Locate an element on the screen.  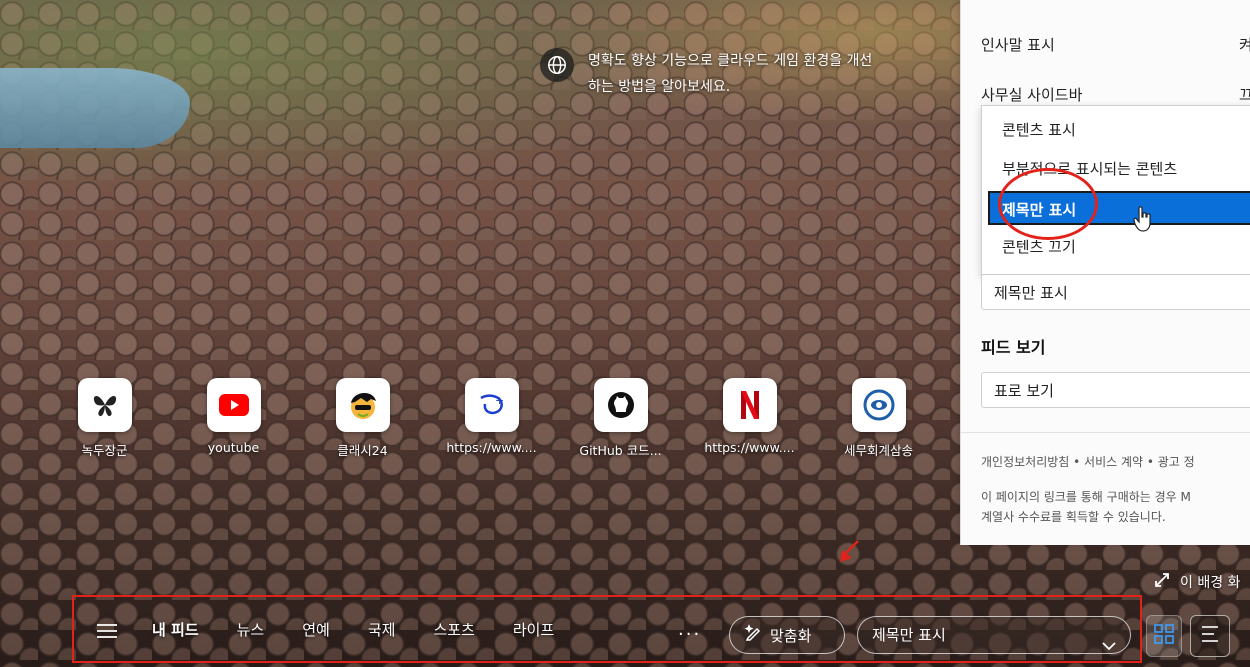
quick-link-label: youtube is located at coordinates (233, 447).